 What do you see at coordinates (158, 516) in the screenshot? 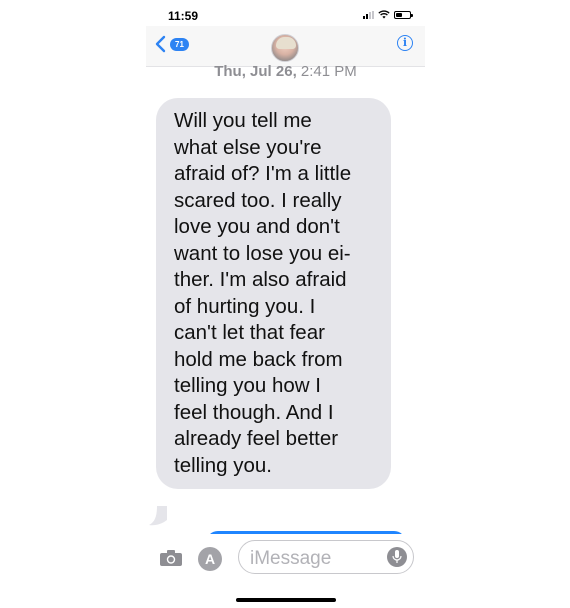
I see `bubble-tail` at bounding box center [158, 516].